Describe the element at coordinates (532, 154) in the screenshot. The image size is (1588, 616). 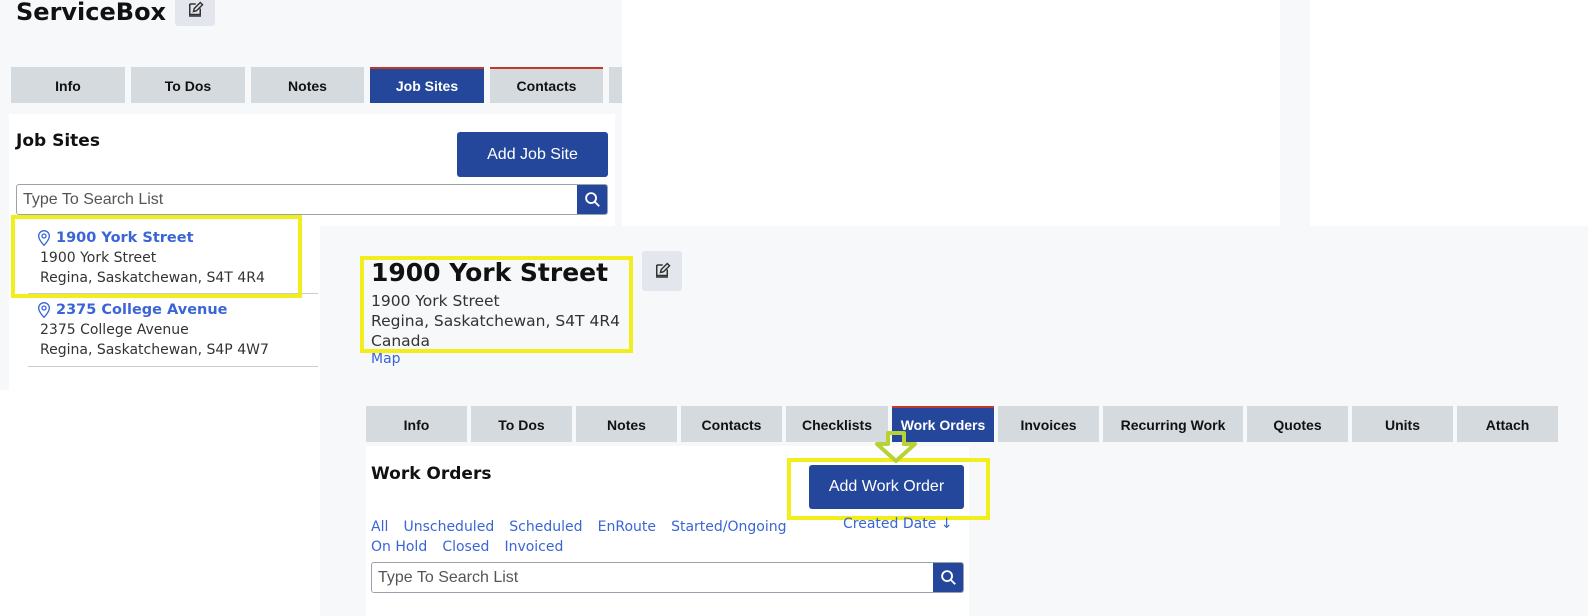
I see `add-job-site-button: Add Job Site` at that location.